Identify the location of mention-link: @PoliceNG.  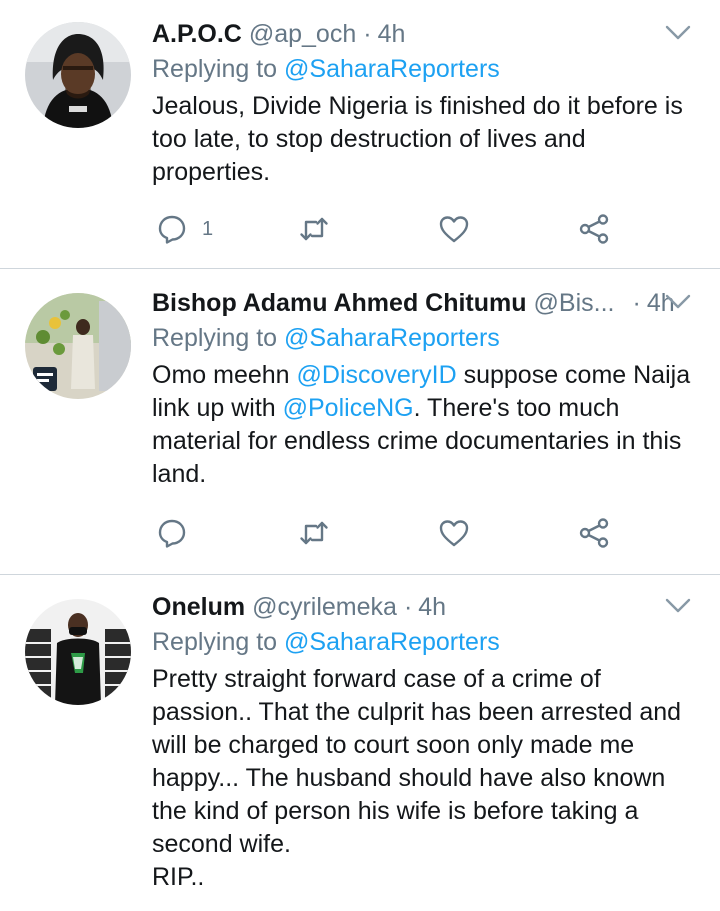
(348, 408).